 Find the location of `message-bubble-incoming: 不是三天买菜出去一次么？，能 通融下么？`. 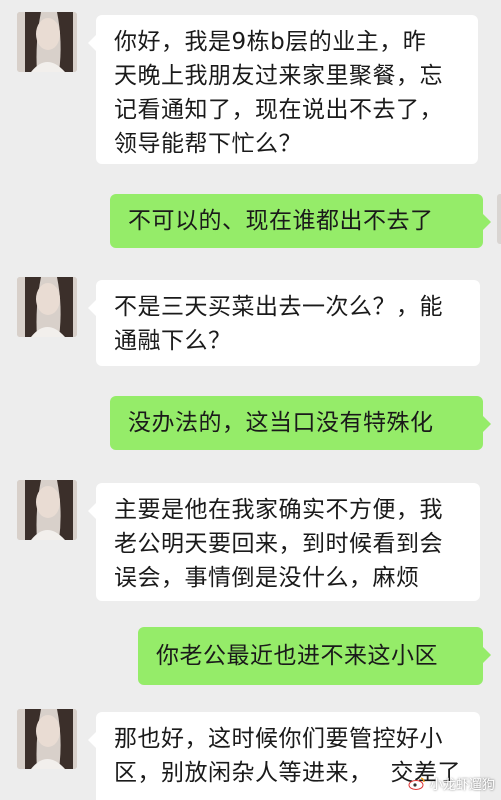

message-bubble-incoming: 不是三天买菜出去一次么？，能 通融下么？ is located at coordinates (284, 323).